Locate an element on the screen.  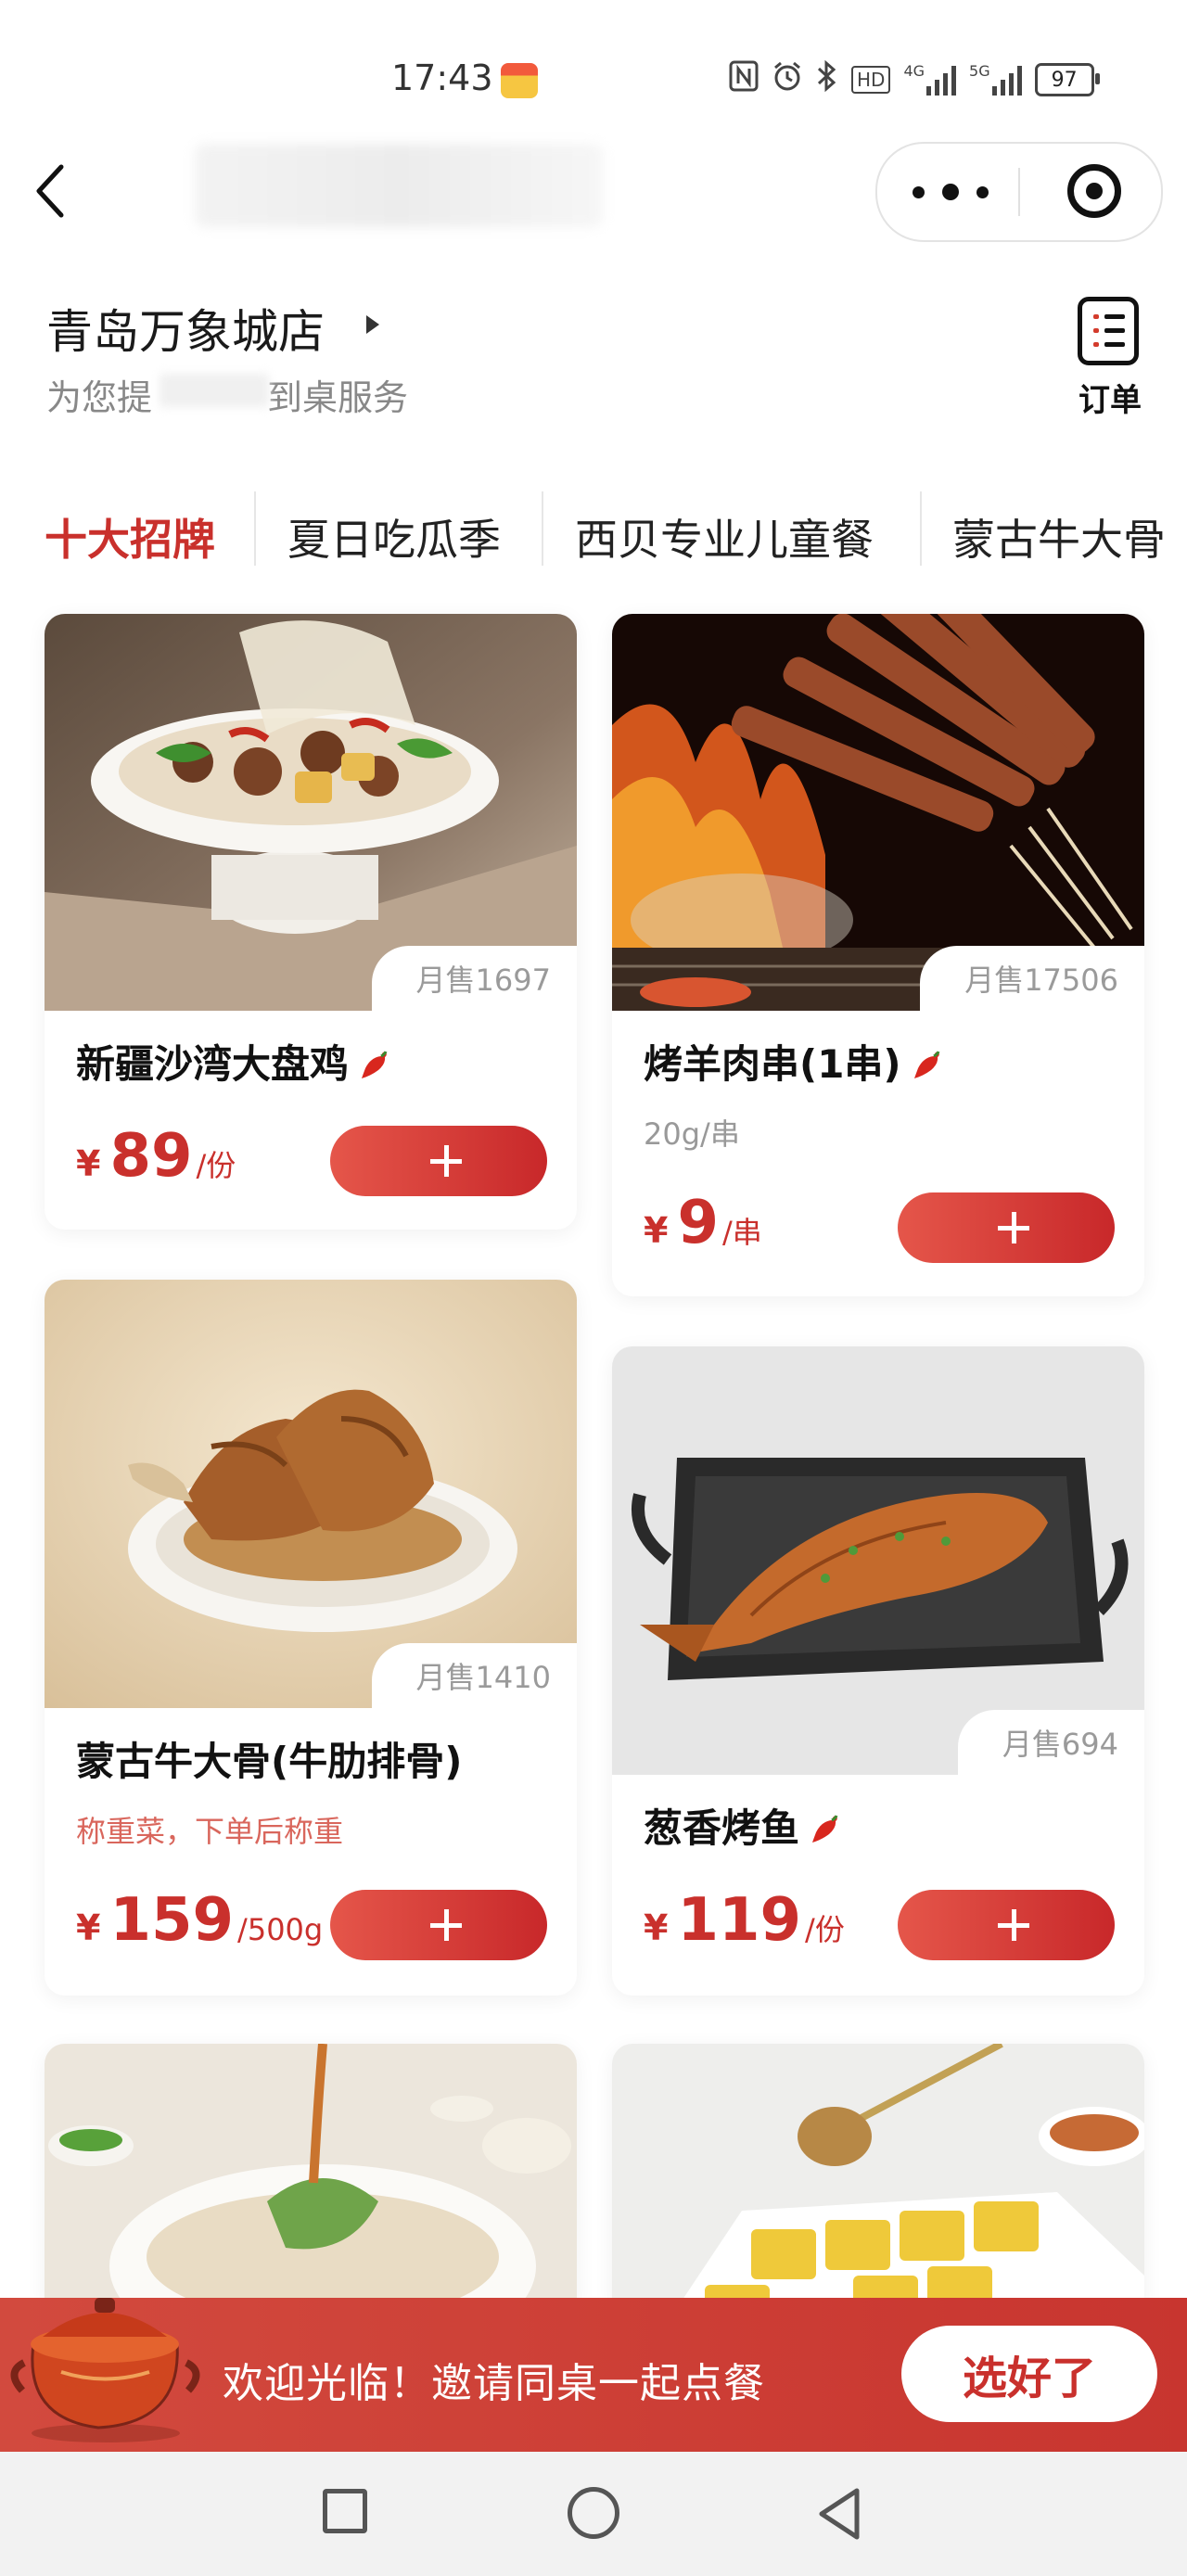
clay-pot-icon is located at coordinates (105, 2370).